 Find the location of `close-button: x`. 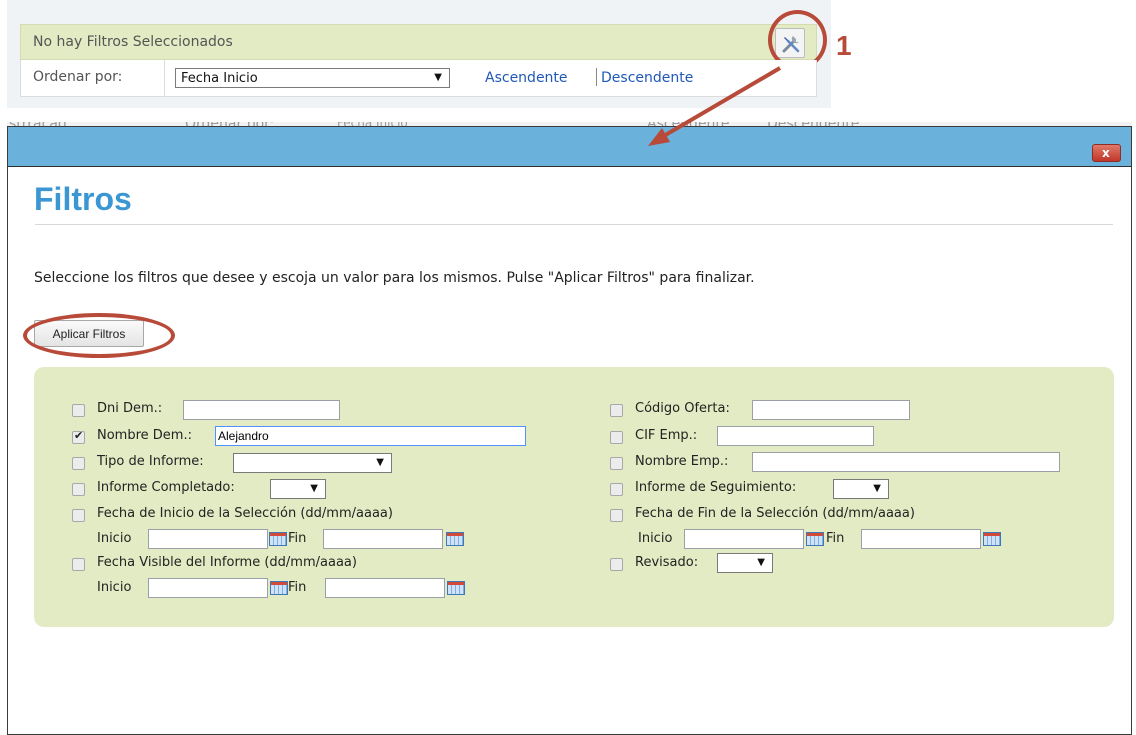

close-button: x is located at coordinates (1106, 153).